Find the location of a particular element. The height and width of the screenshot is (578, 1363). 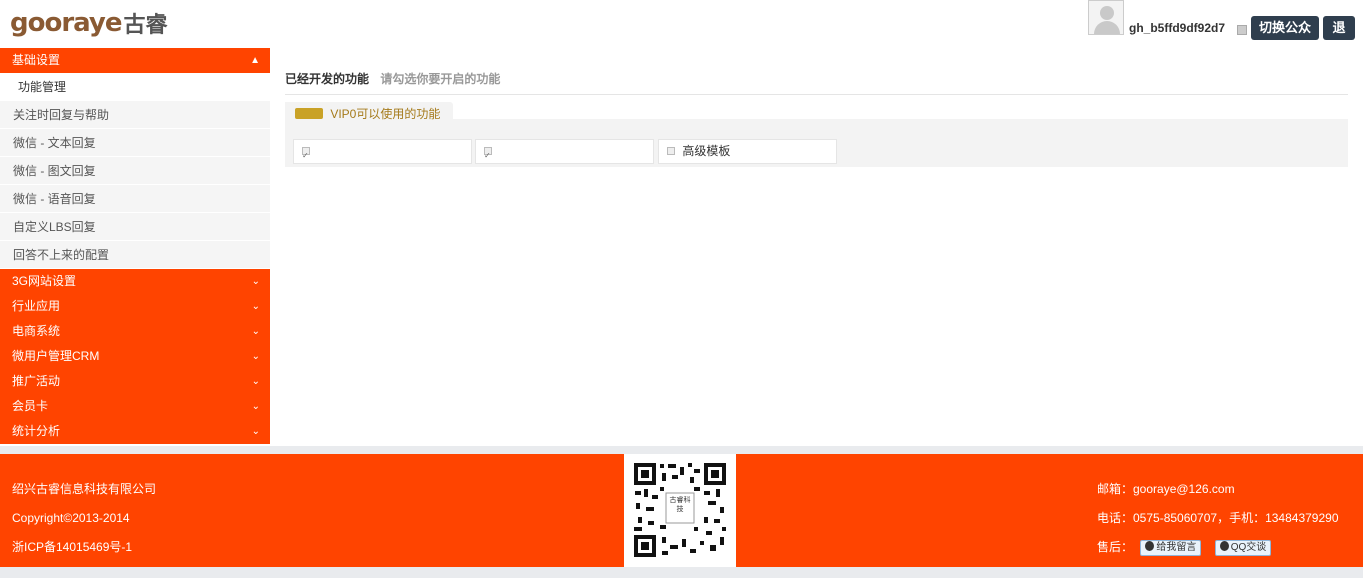

qr-code: 古睿科技 is located at coordinates (680, 510).